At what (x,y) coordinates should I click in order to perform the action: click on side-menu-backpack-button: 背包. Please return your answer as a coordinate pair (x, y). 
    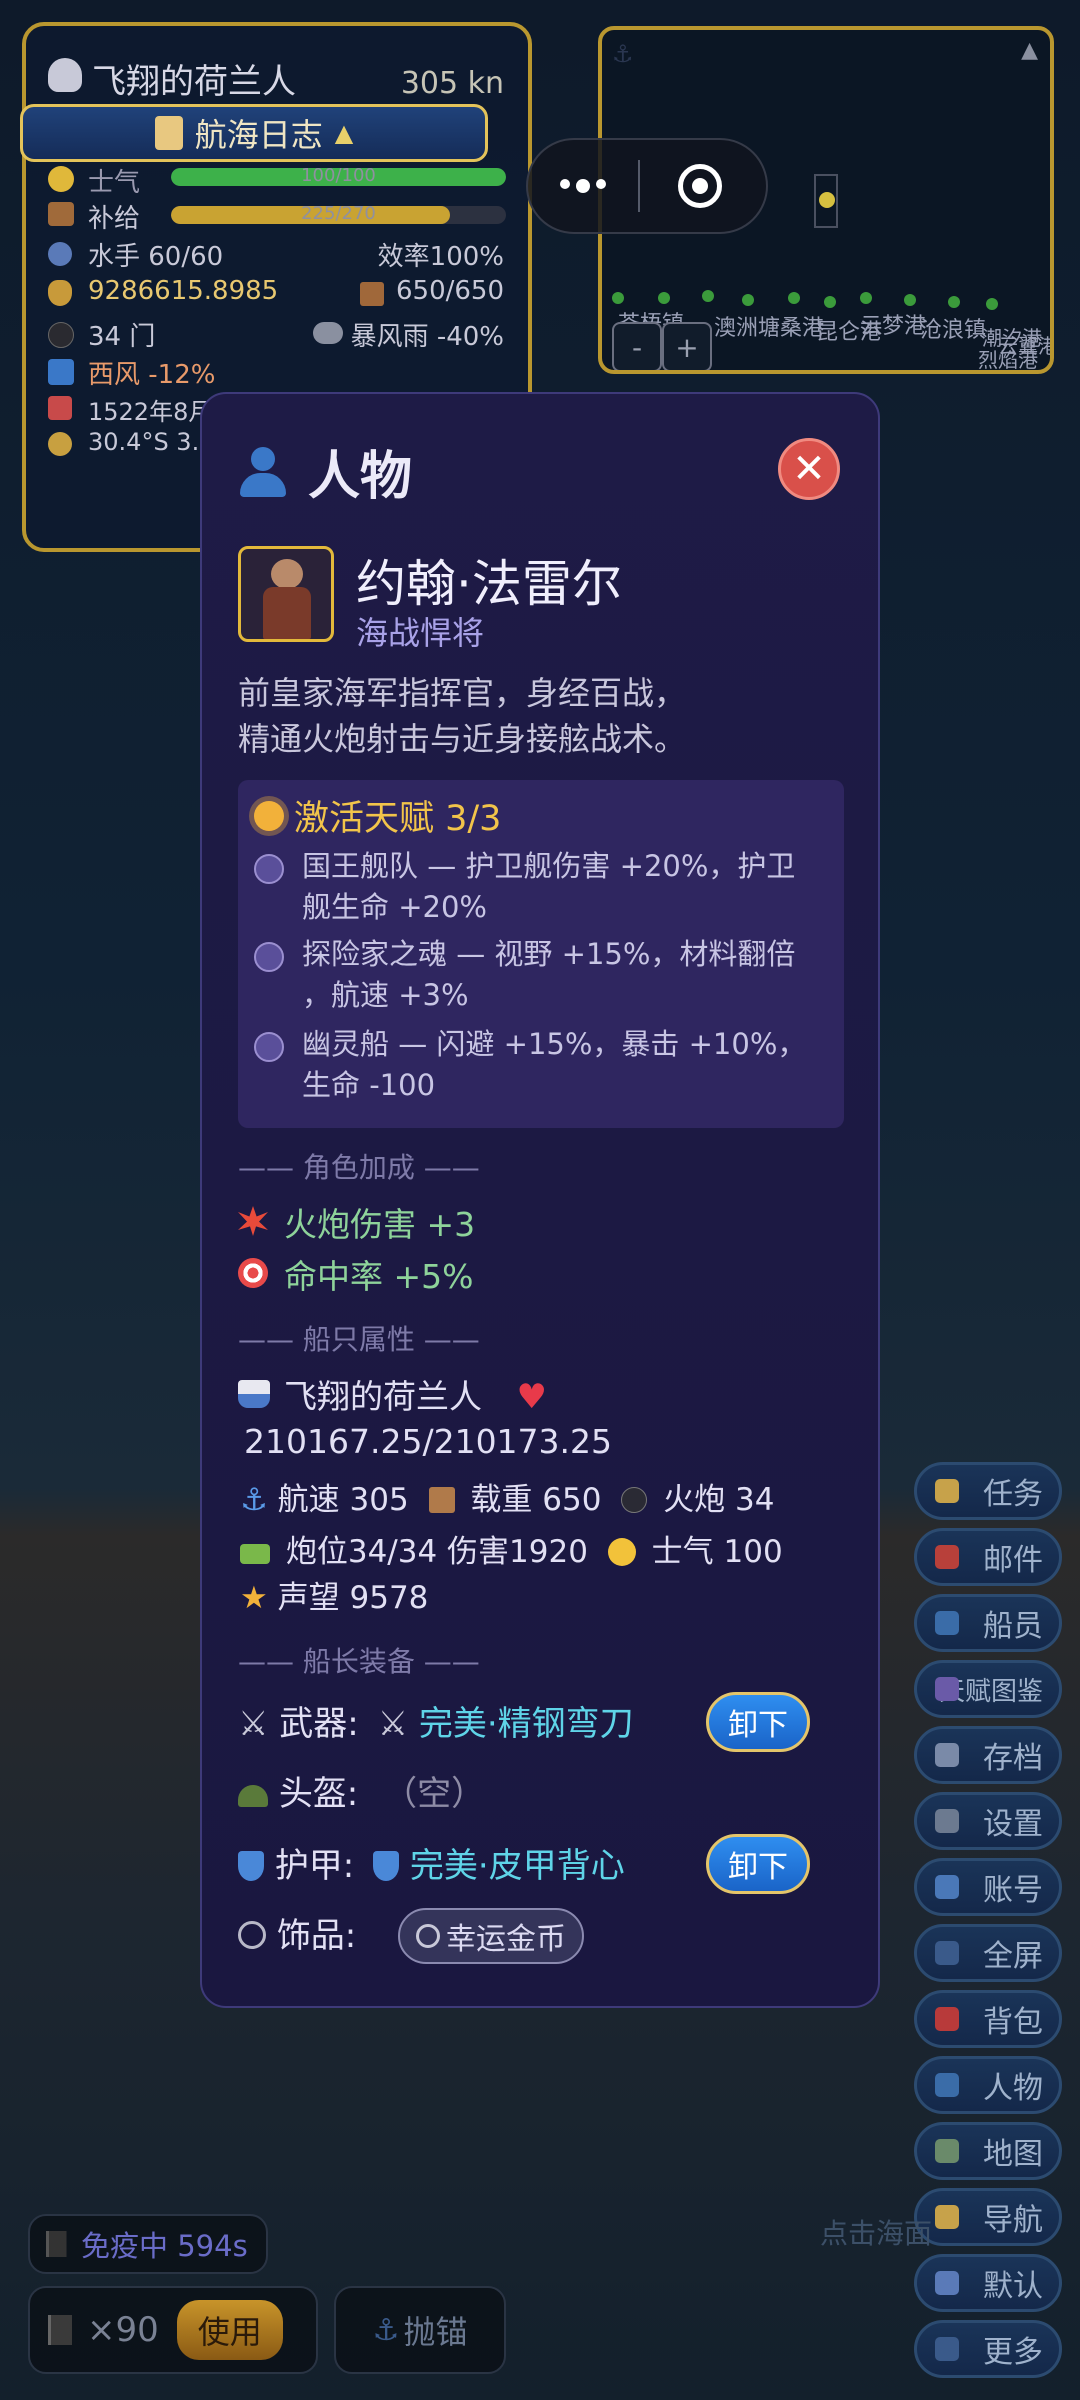
    Looking at the image, I should click on (988, 2019).